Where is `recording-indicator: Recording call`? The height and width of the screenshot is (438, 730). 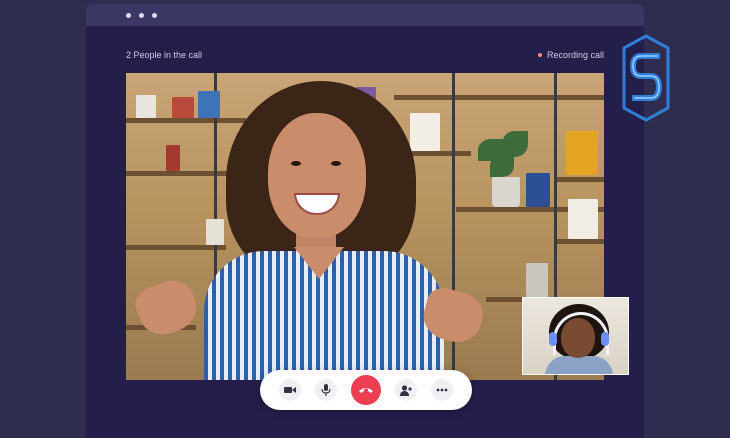
recording-indicator: Recording call is located at coordinates (570, 55).